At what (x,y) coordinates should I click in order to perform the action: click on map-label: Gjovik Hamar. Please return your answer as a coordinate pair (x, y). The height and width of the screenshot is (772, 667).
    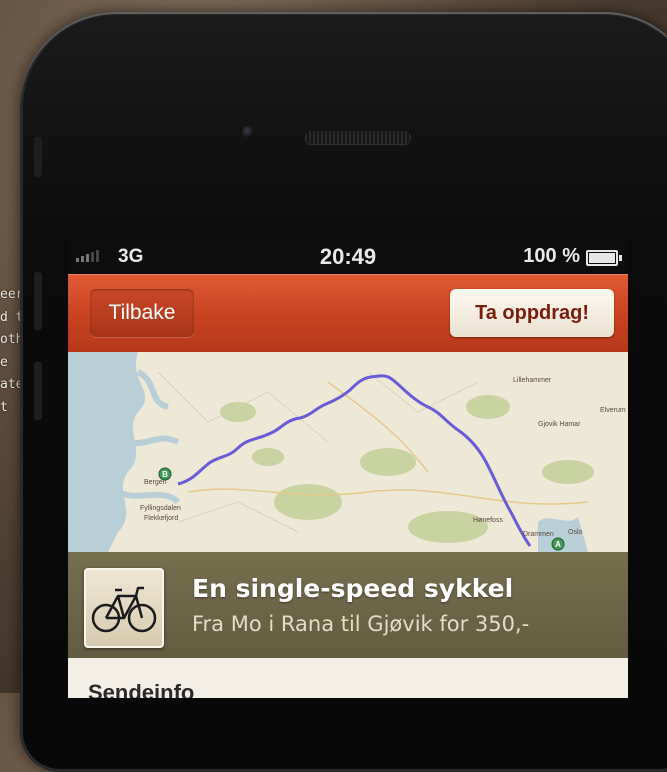
    Looking at the image, I should click on (559, 424).